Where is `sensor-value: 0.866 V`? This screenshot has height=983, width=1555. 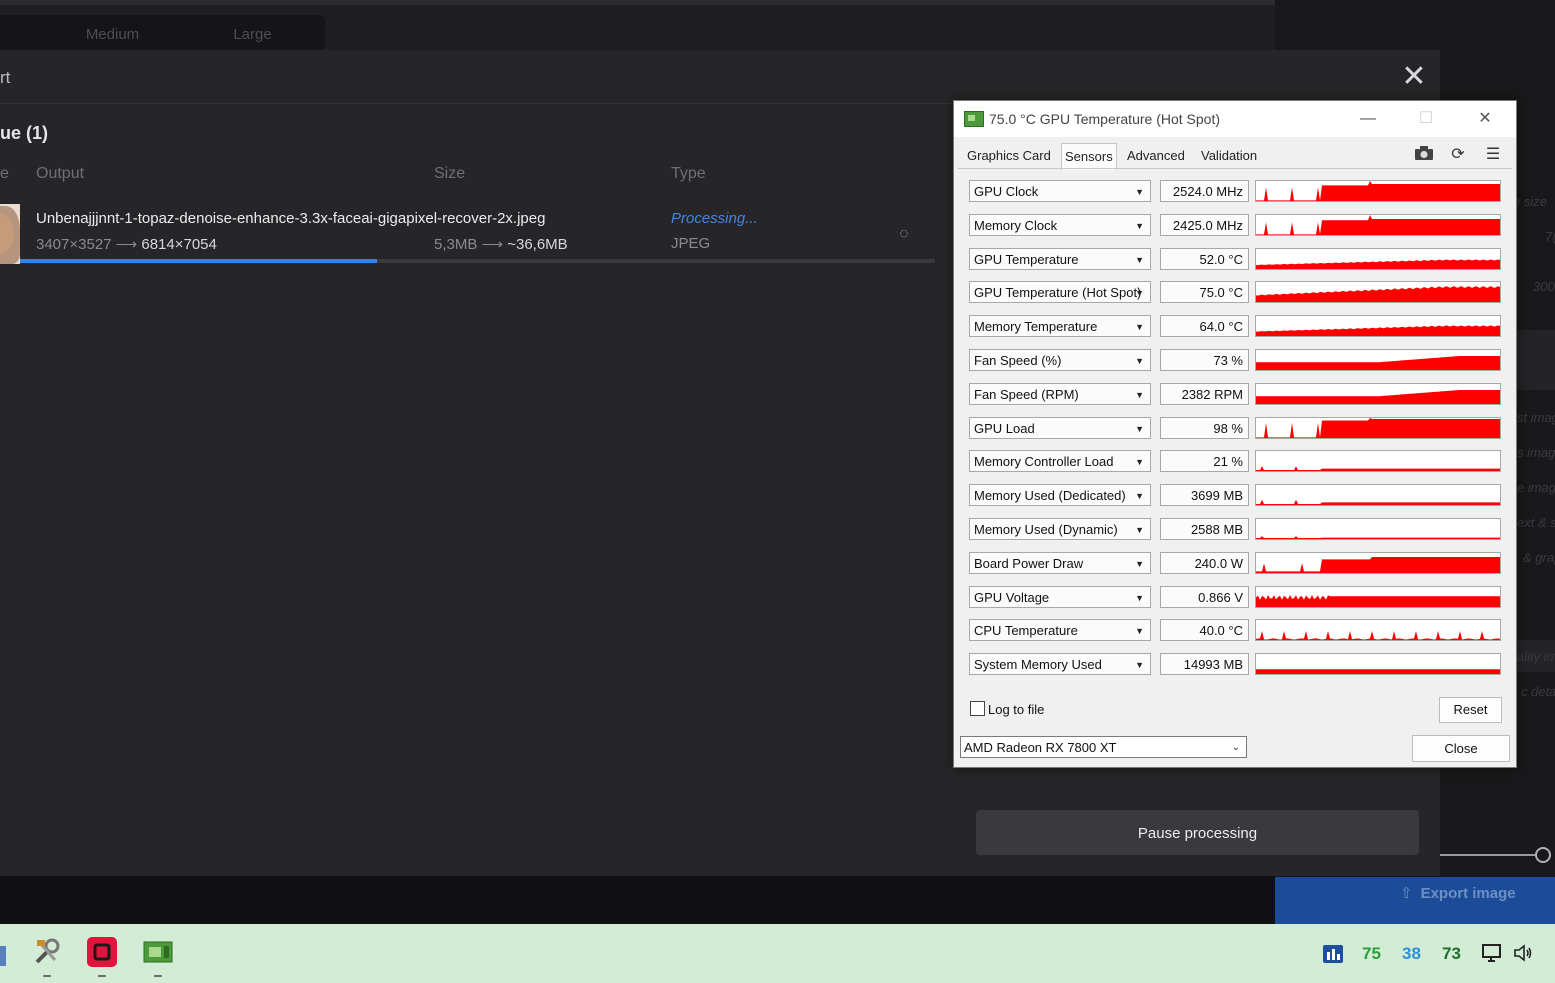 sensor-value: 0.866 V is located at coordinates (1204, 597).